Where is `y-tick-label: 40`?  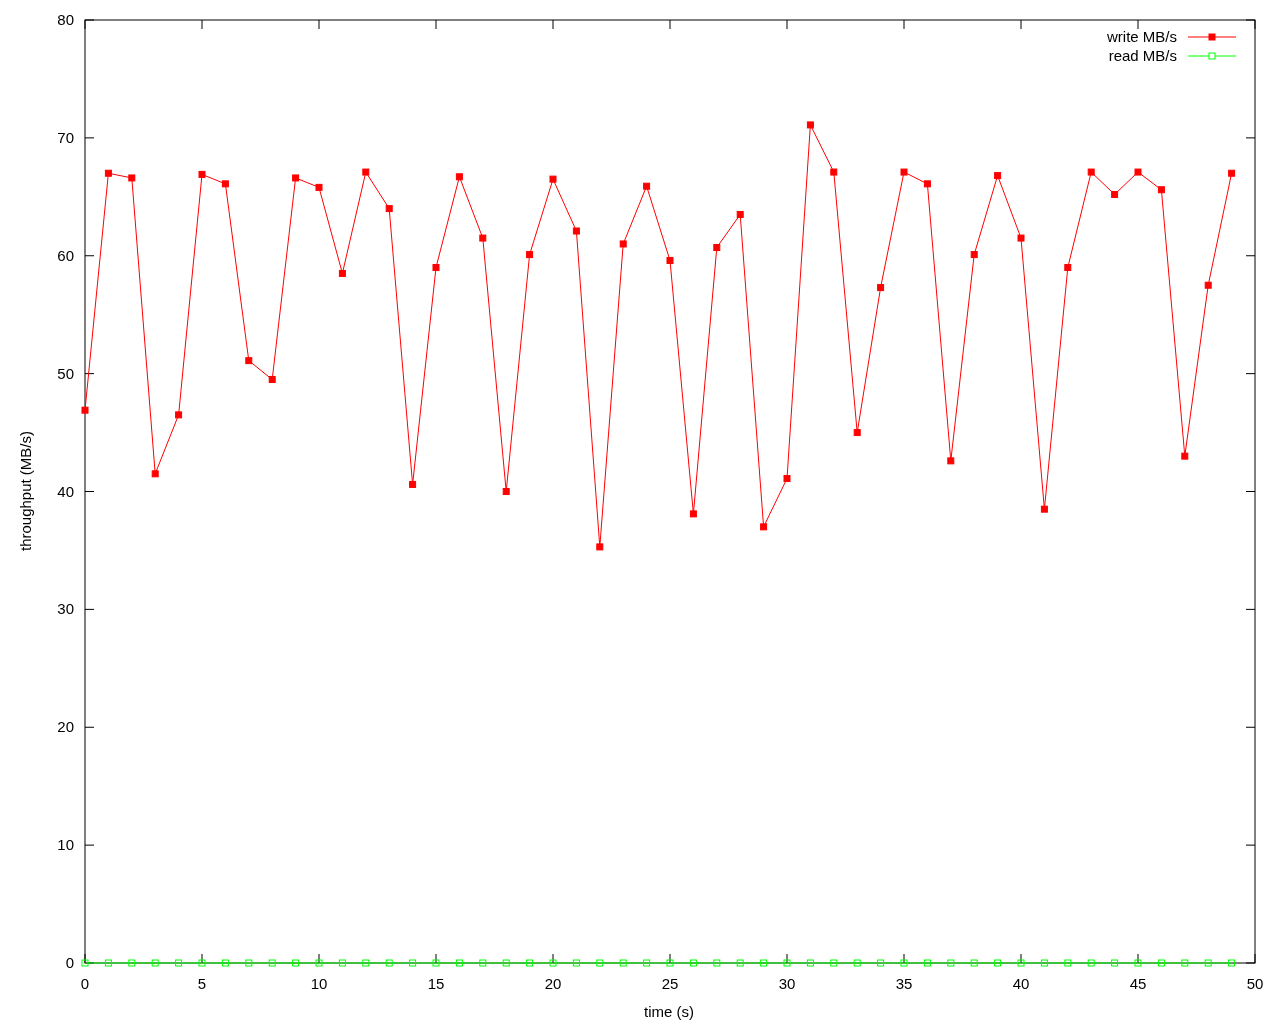
y-tick-label: 40 is located at coordinates (65, 491).